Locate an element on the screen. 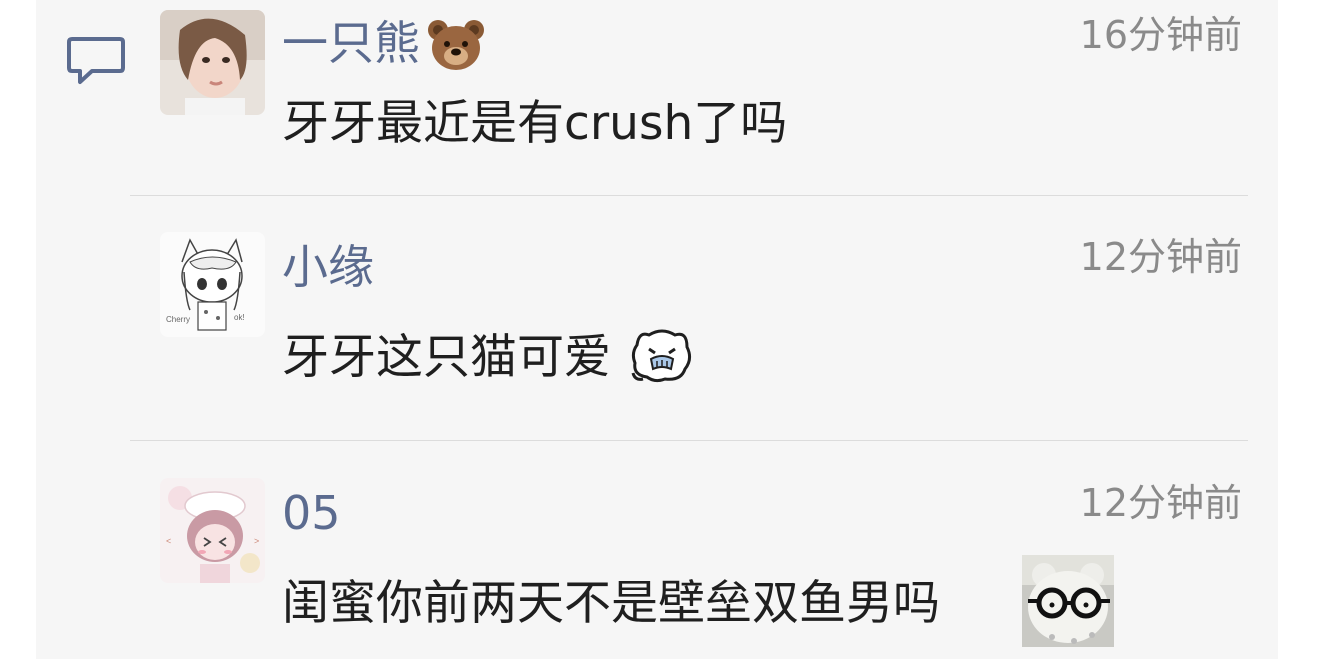 The height and width of the screenshot is (659, 1320). svg-text: Cherry is located at coordinates (178, 319).